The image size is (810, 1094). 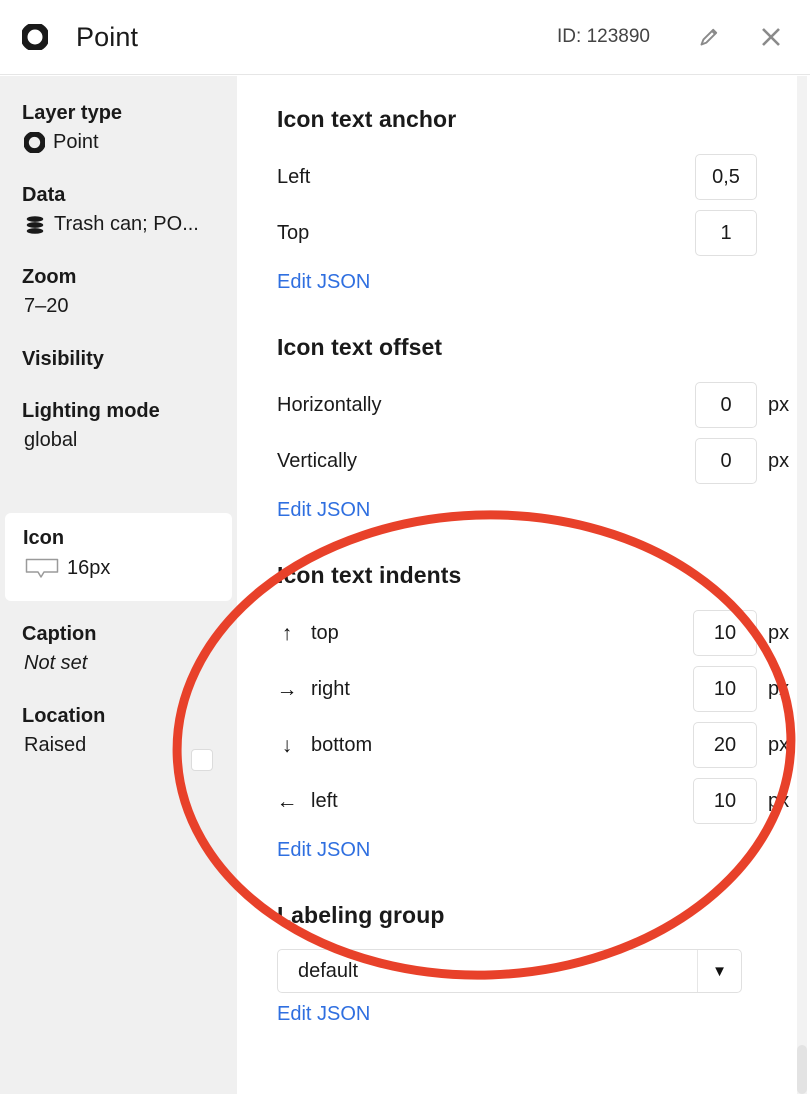 What do you see at coordinates (323, 282) in the screenshot?
I see `edit-json-link-anchor: Edit JSON` at bounding box center [323, 282].